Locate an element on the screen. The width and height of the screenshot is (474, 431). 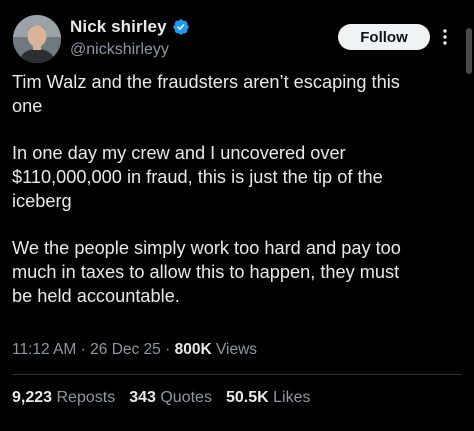
user-avatar-icon is located at coordinates (37, 39).